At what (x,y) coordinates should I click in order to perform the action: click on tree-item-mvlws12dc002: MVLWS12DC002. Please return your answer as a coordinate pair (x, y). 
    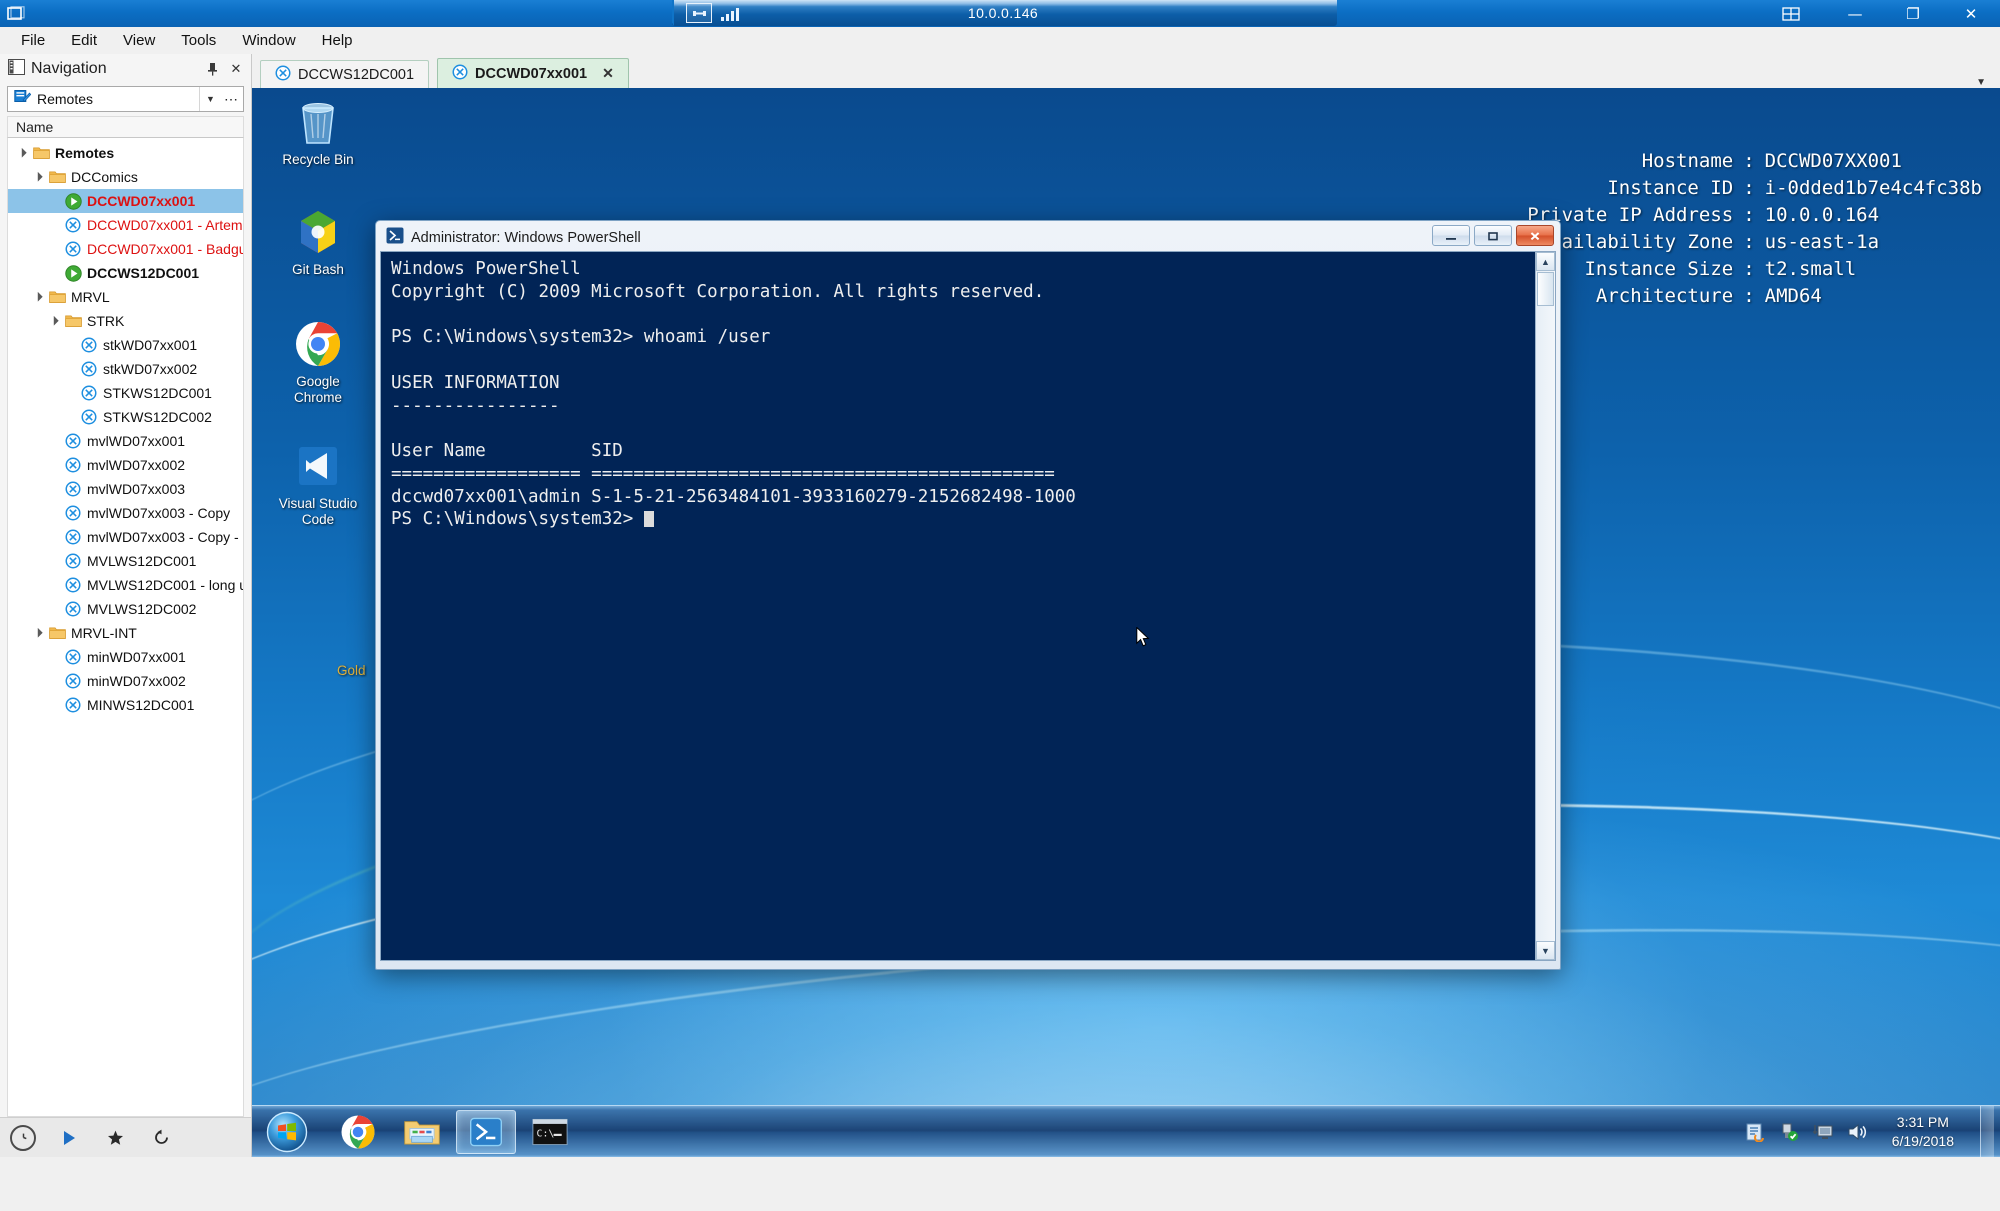
    Looking at the image, I should click on (125, 609).